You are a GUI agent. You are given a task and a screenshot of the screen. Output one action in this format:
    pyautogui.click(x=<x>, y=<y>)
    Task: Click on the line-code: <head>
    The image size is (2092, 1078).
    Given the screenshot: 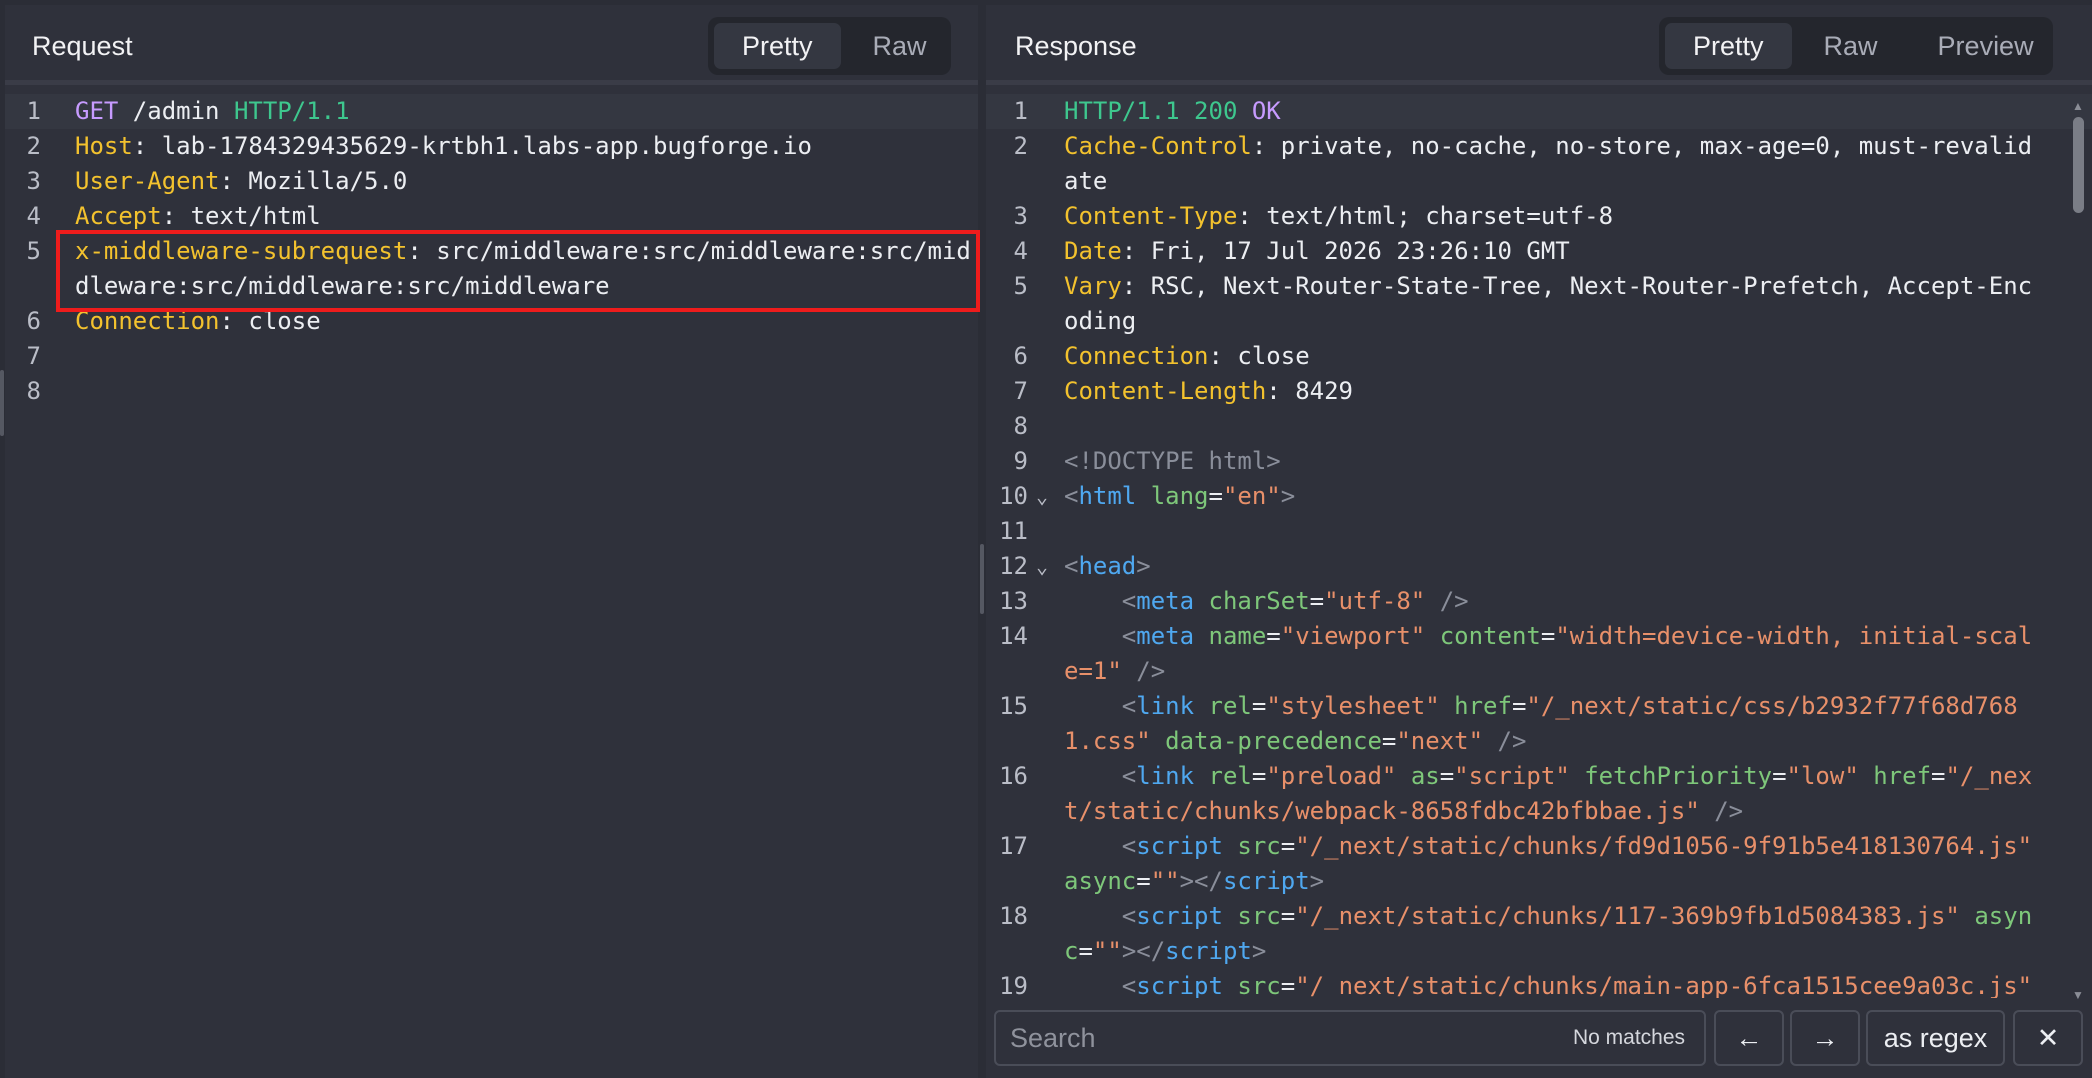 What is the action you would take?
    pyautogui.click(x=1107, y=566)
    